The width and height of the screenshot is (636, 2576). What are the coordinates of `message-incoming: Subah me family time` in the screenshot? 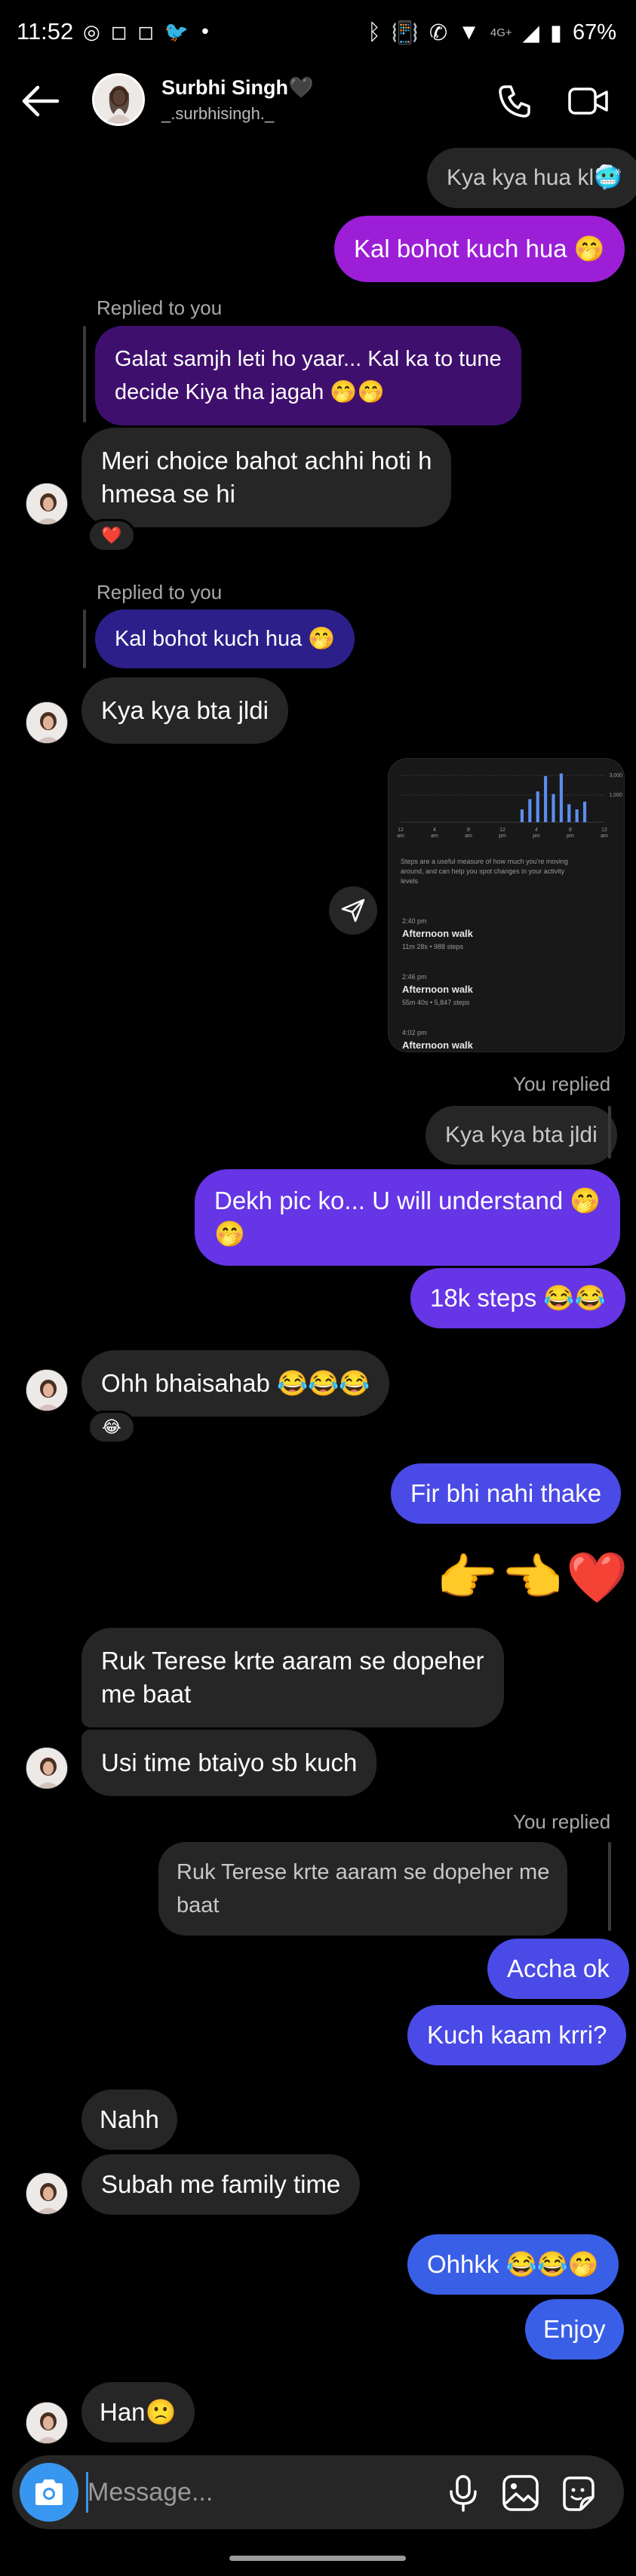 It's located at (221, 2184).